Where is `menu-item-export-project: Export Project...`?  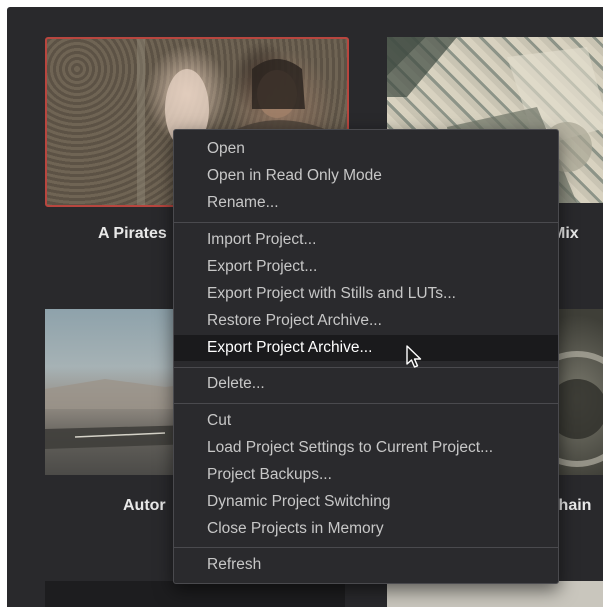
menu-item-export-project: Export Project... is located at coordinates (366, 267).